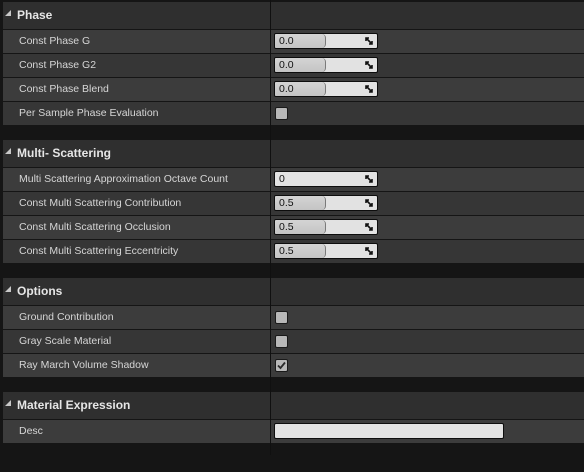  Describe the element at coordinates (74, 405) in the screenshot. I see `category-title: Material Expression` at that location.